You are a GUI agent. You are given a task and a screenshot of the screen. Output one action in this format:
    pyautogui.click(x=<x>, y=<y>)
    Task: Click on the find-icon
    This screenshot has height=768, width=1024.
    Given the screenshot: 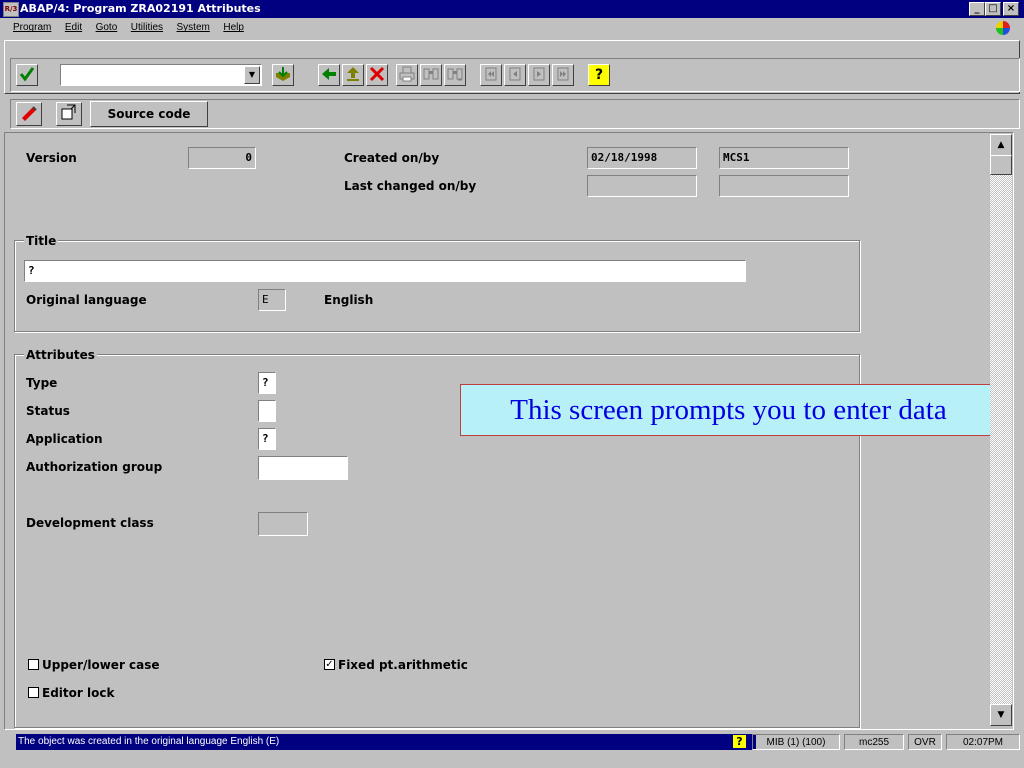 What is the action you would take?
    pyautogui.click(x=431, y=75)
    